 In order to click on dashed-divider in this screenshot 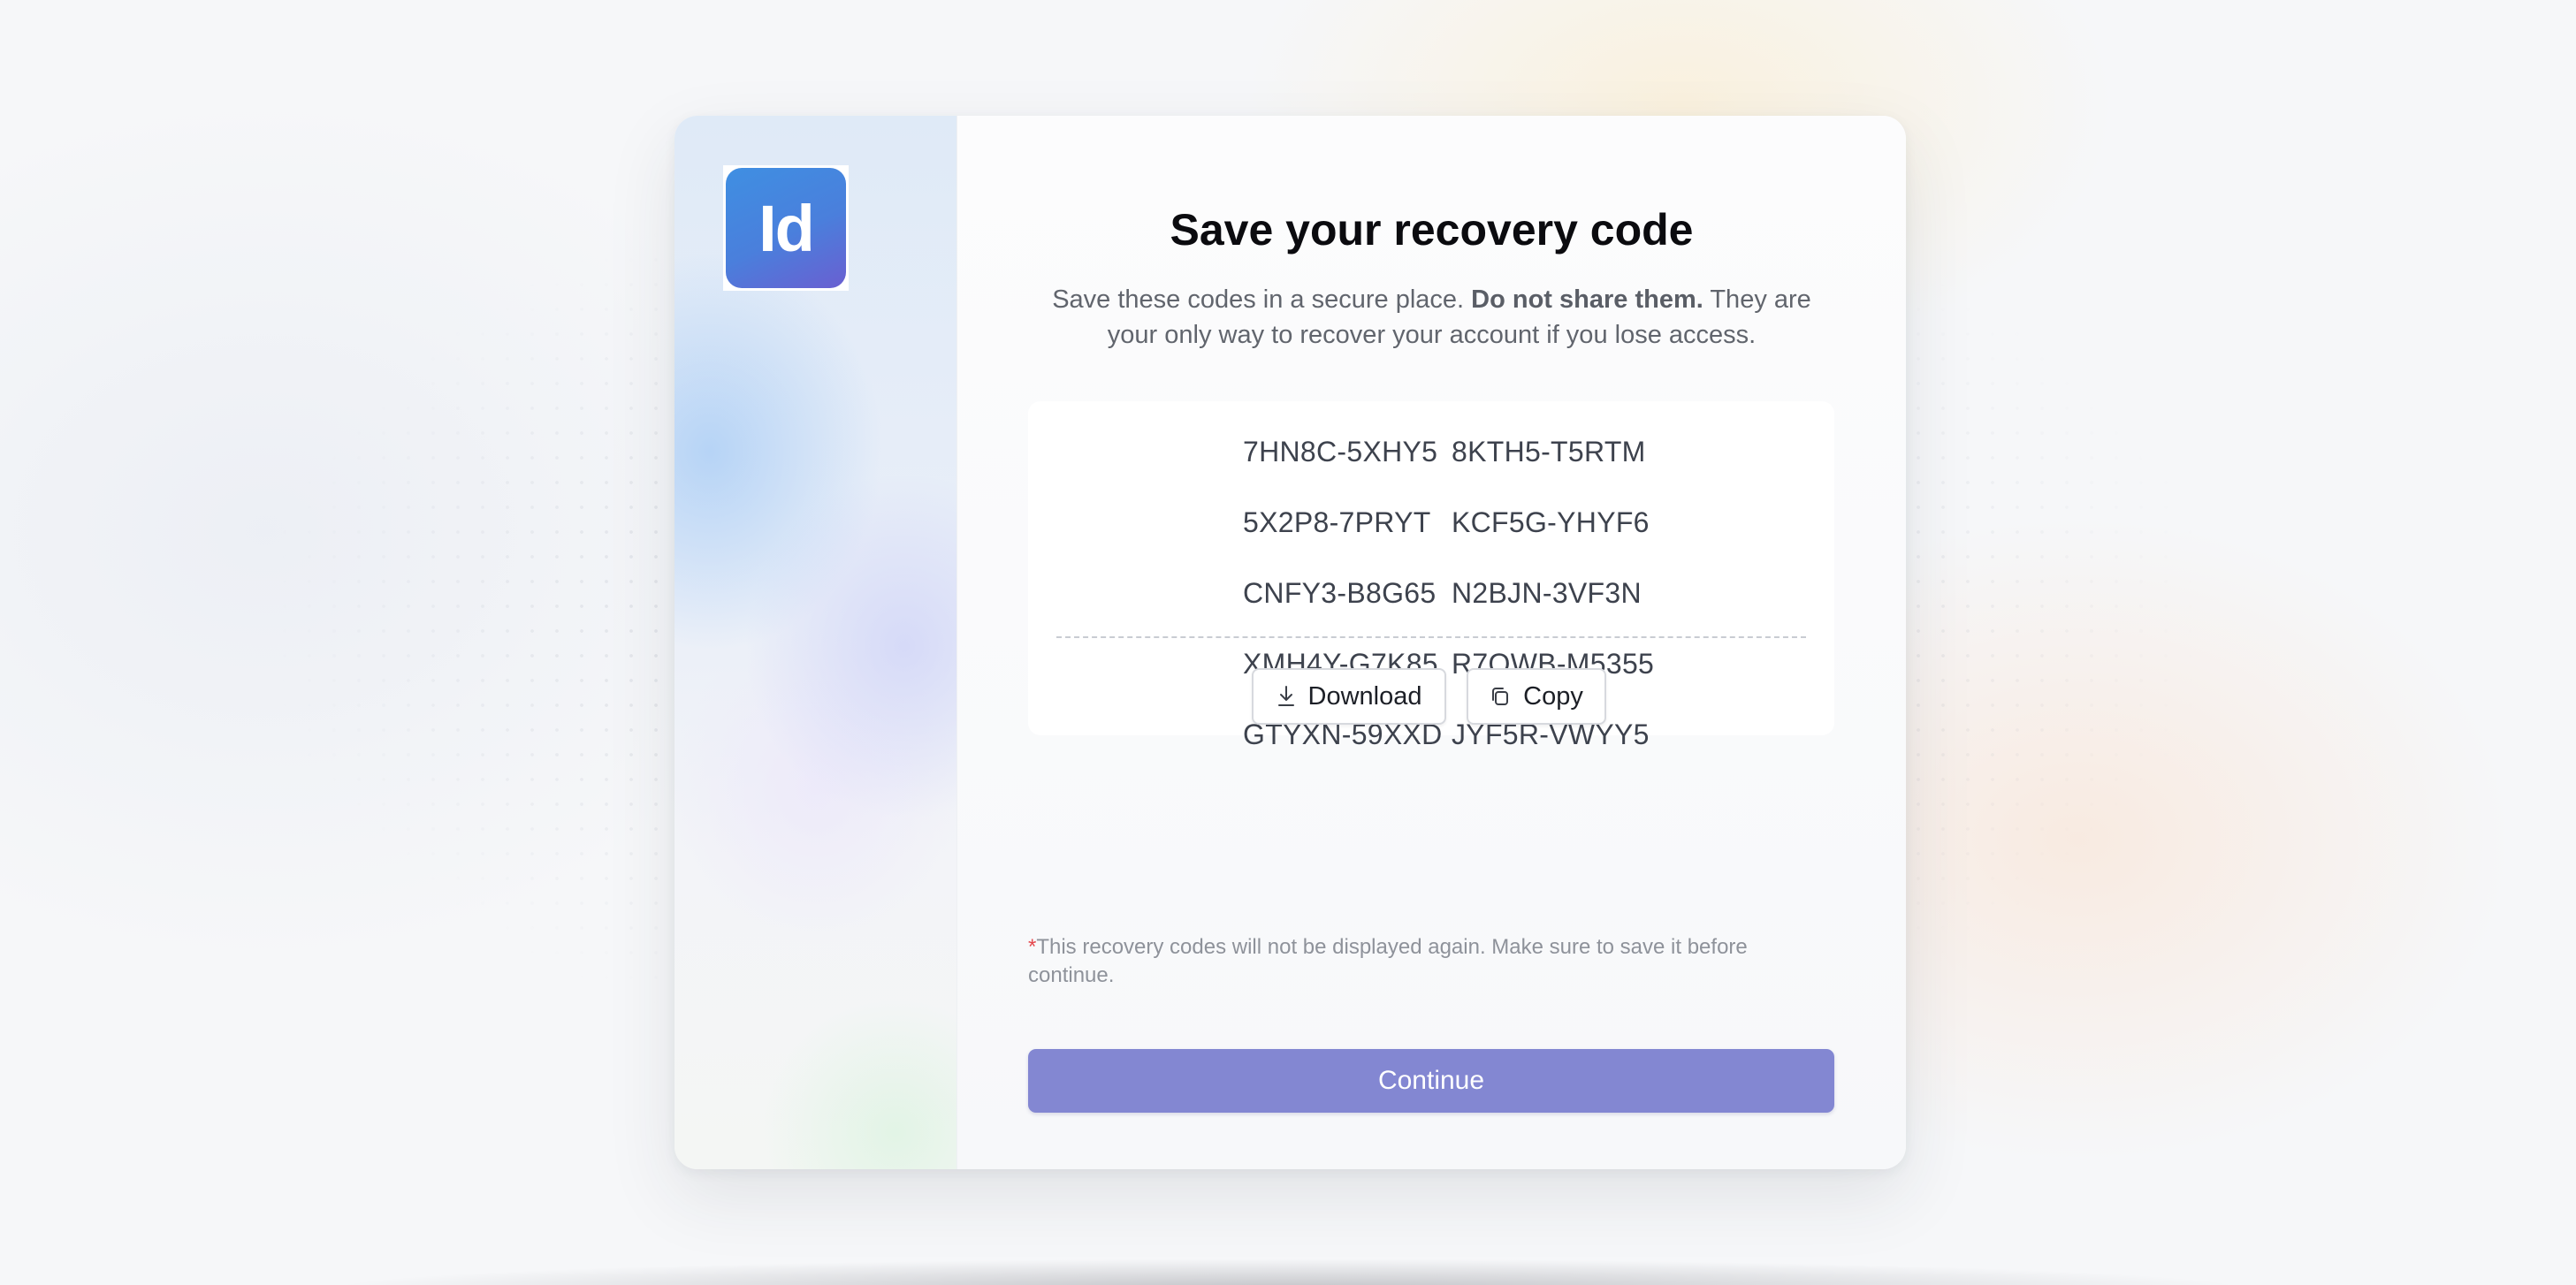, I will do `click(1431, 637)`.